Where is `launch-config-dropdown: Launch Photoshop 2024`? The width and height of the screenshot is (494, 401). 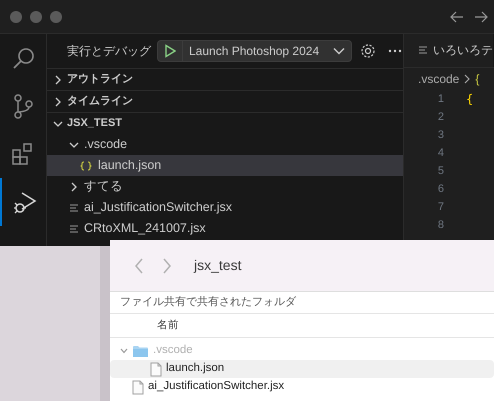
launch-config-dropdown: Launch Photoshop 2024 is located at coordinates (254, 51).